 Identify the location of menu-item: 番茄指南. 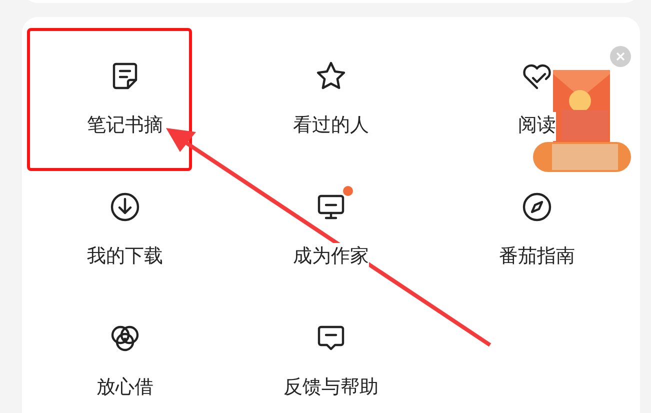
(537, 255).